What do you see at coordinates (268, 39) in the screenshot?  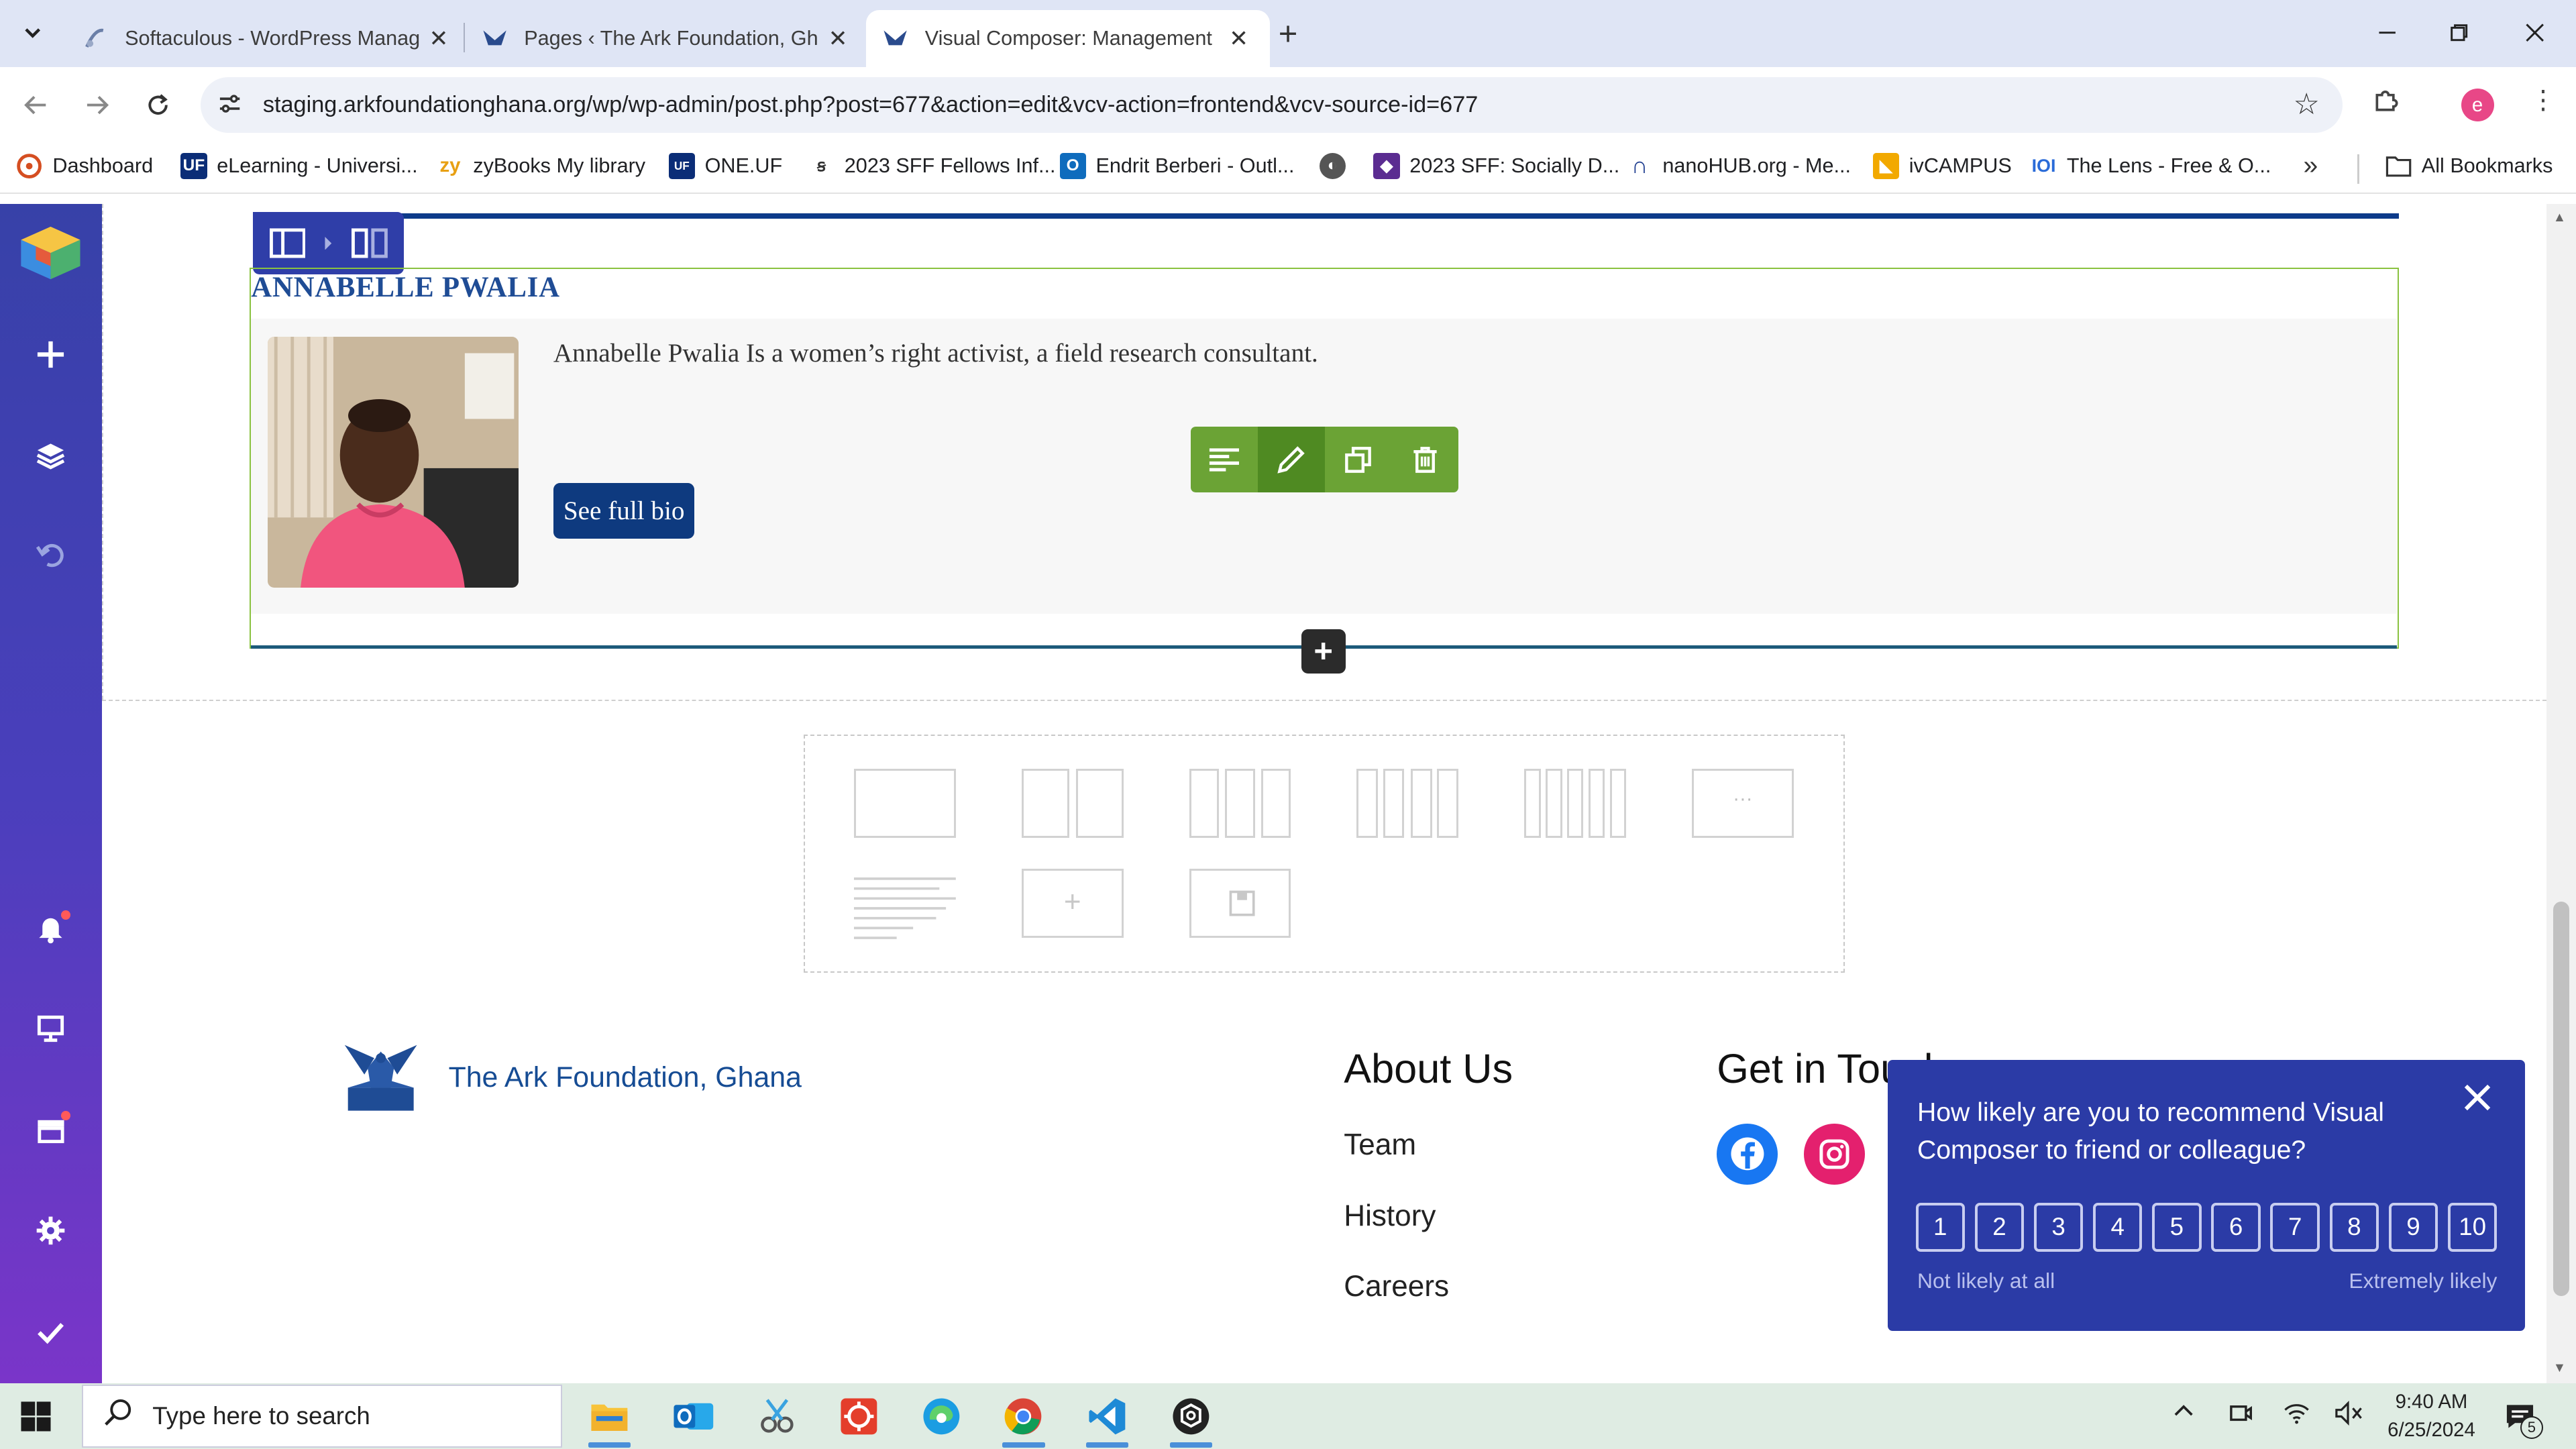 I see `browser-tab-softaculous: Softaculous - WordPress Manag ✕` at bounding box center [268, 39].